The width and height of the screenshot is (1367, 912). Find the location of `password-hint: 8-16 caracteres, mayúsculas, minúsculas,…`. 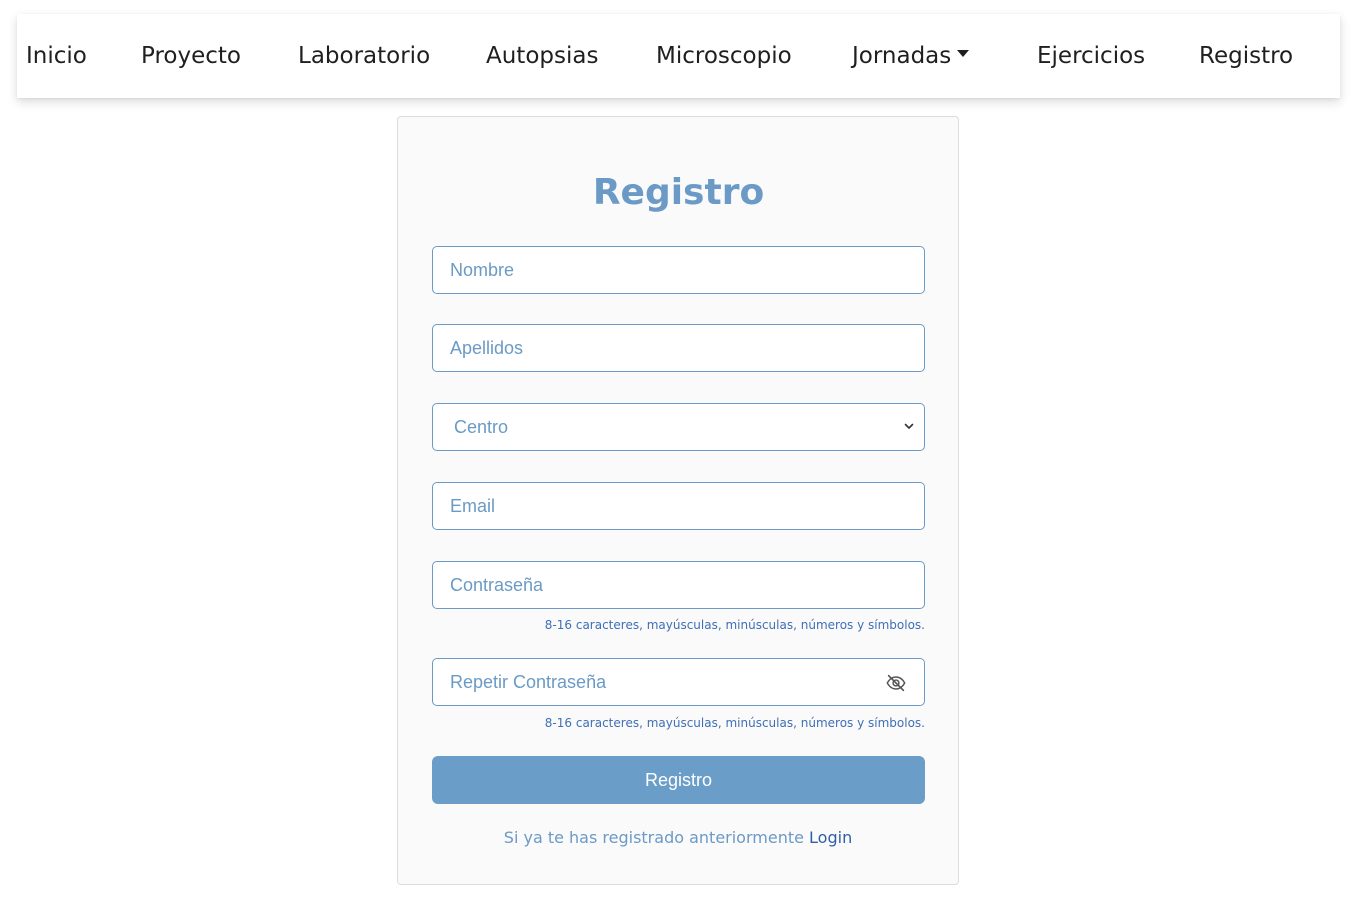

password-hint: 8-16 caracteres, mayúsculas, minúsculas,… is located at coordinates (734, 625).